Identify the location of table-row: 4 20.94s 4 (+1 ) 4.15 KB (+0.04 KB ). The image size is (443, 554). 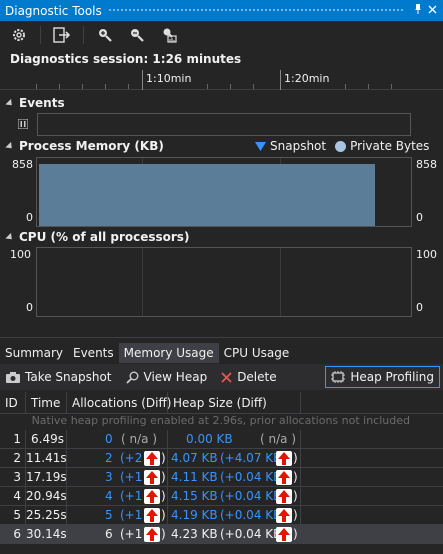
(221, 496).